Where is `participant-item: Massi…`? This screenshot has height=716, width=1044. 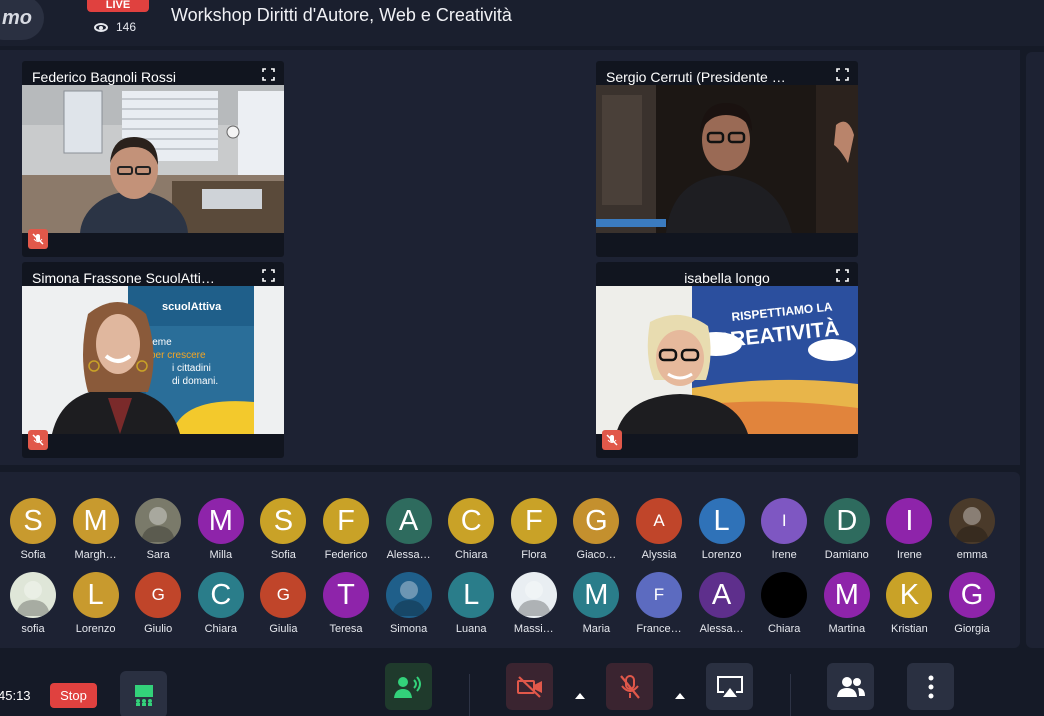 participant-item: Massi… is located at coordinates (534, 607).